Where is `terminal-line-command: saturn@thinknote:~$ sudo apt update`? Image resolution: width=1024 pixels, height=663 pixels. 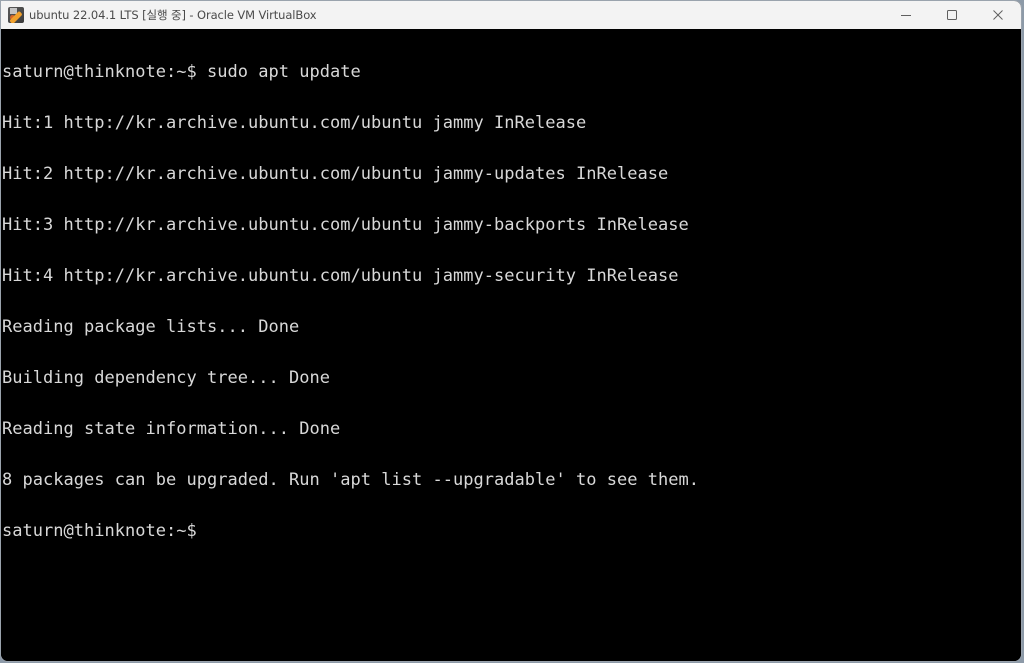
terminal-line-command: saturn@thinknote:~$ sudo apt update is located at coordinates (181, 72).